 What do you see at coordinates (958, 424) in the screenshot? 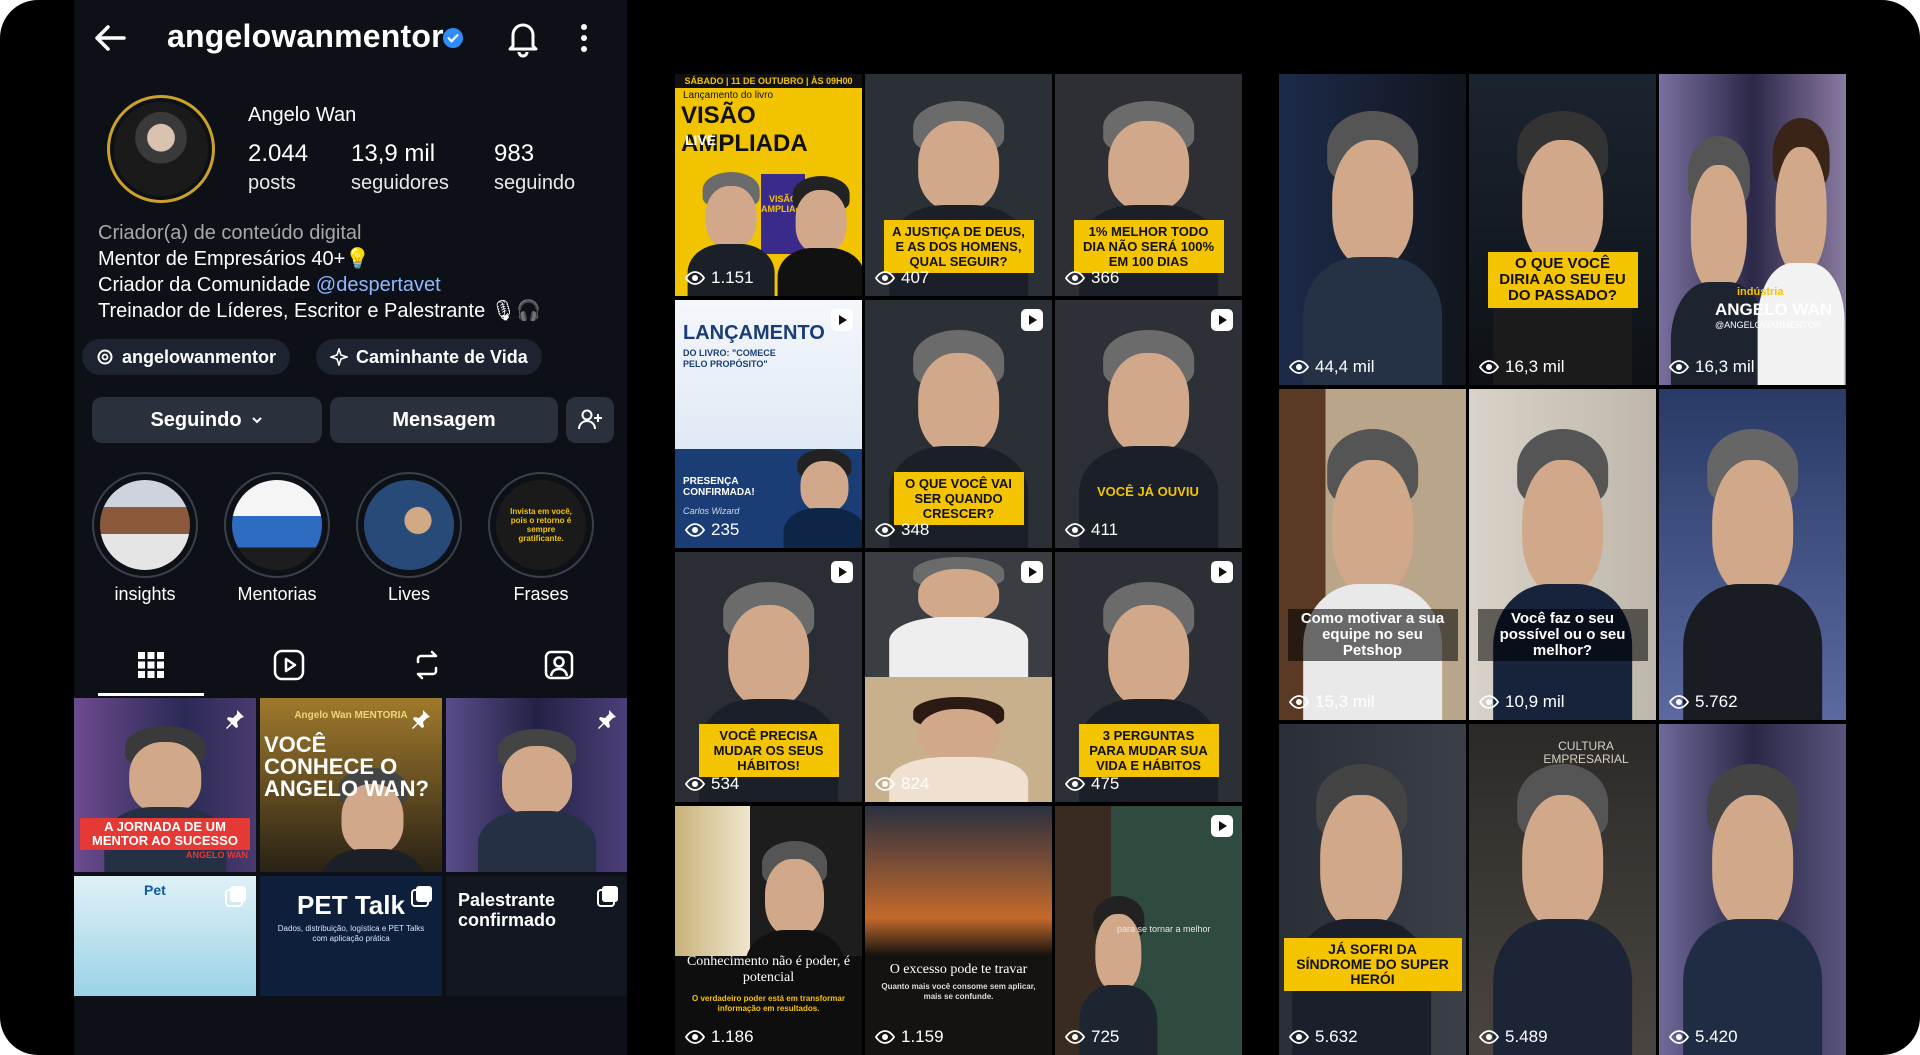
I see `reel-tile: O QUE VOCÊ VAI SER QUANDO CRESCER? 348` at bounding box center [958, 424].